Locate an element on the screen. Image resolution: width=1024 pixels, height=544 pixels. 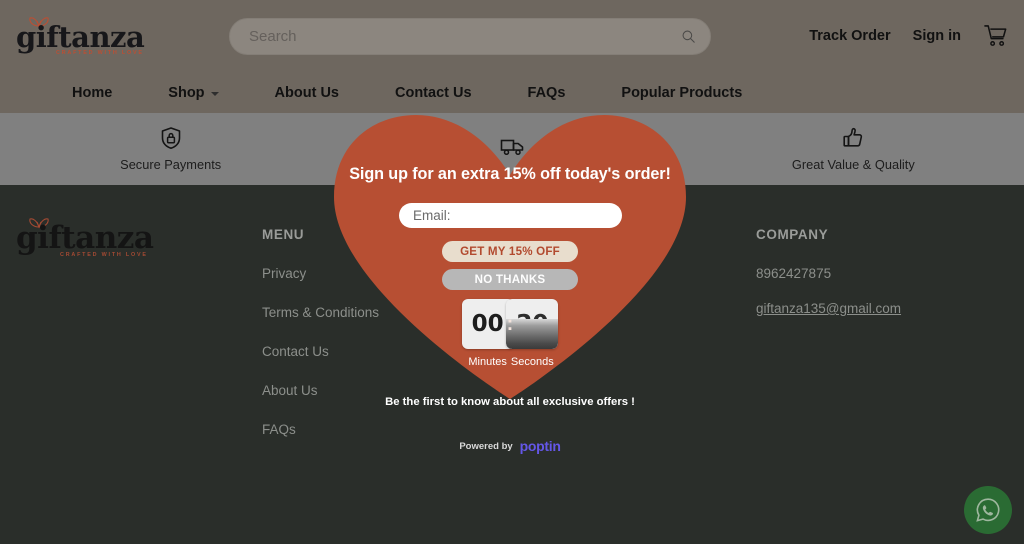
nav-item-faqs: FAQs is located at coordinates (547, 93).